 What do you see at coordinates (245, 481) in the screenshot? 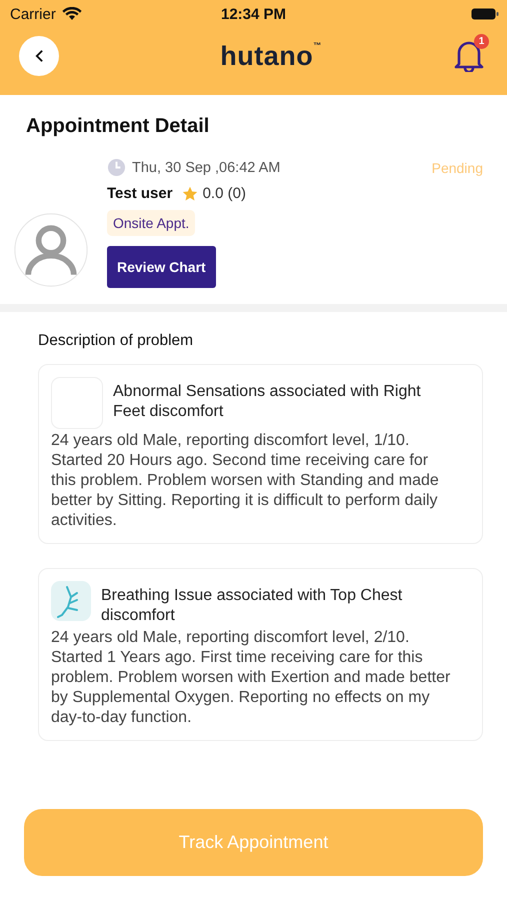
I see `problem-description: 24 years old Male, reporting discomfort level, 1/10. Started 20 Hours ago. Second time receiving care for this problem. Problem worsen with Standing and made better by Sitting. Reporting it is difficult to perform daily activities.` at bounding box center [245, 481].